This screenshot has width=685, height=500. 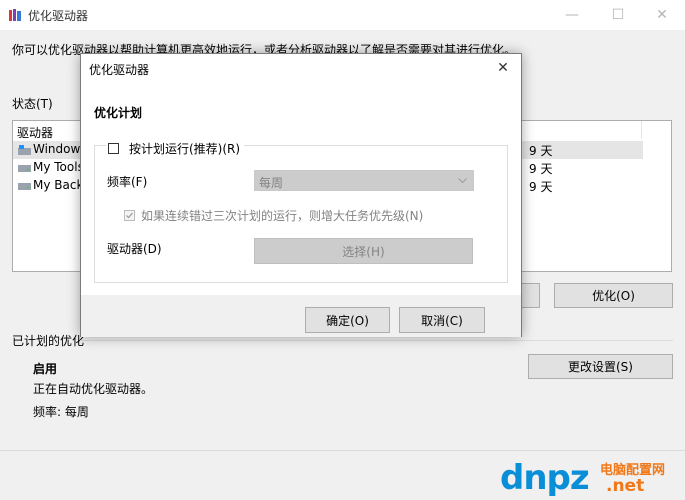 What do you see at coordinates (58, 167) in the screenshot?
I see `drive-name: My Tools` at bounding box center [58, 167].